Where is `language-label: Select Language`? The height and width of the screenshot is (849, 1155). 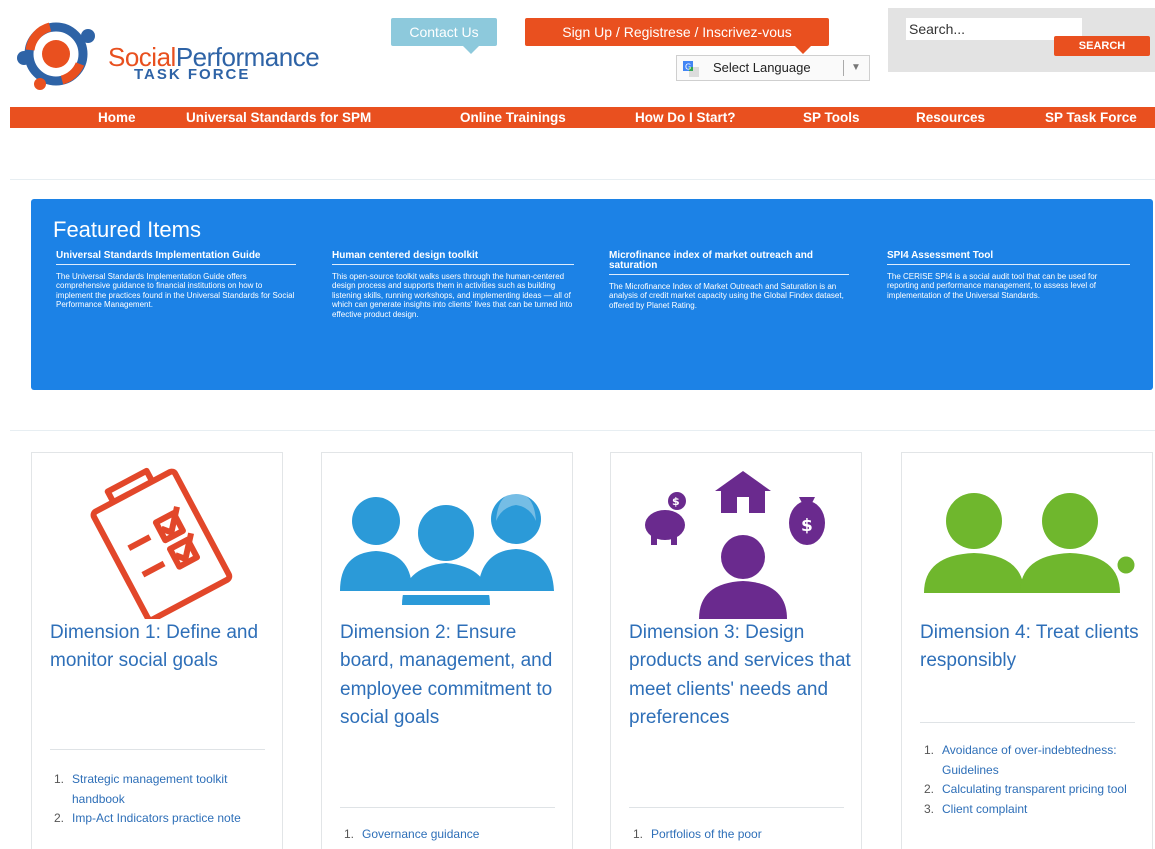
language-label: Select Language is located at coordinates (762, 67).